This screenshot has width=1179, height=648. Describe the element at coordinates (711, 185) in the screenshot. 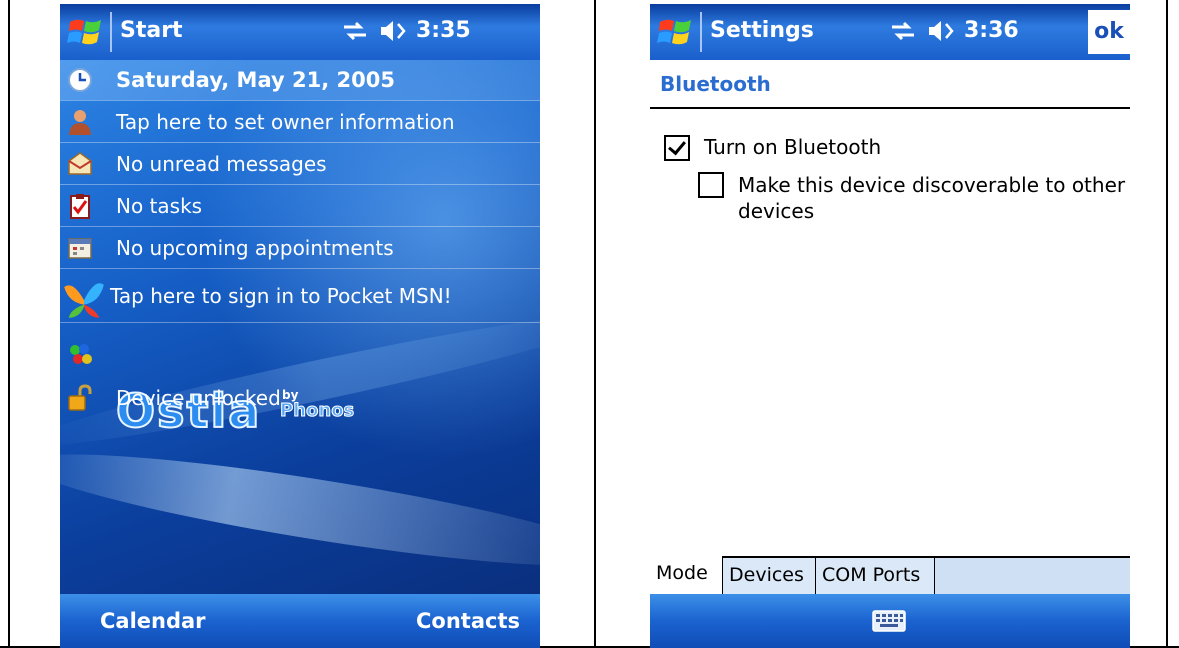

I see `discoverable-checkbox` at that location.